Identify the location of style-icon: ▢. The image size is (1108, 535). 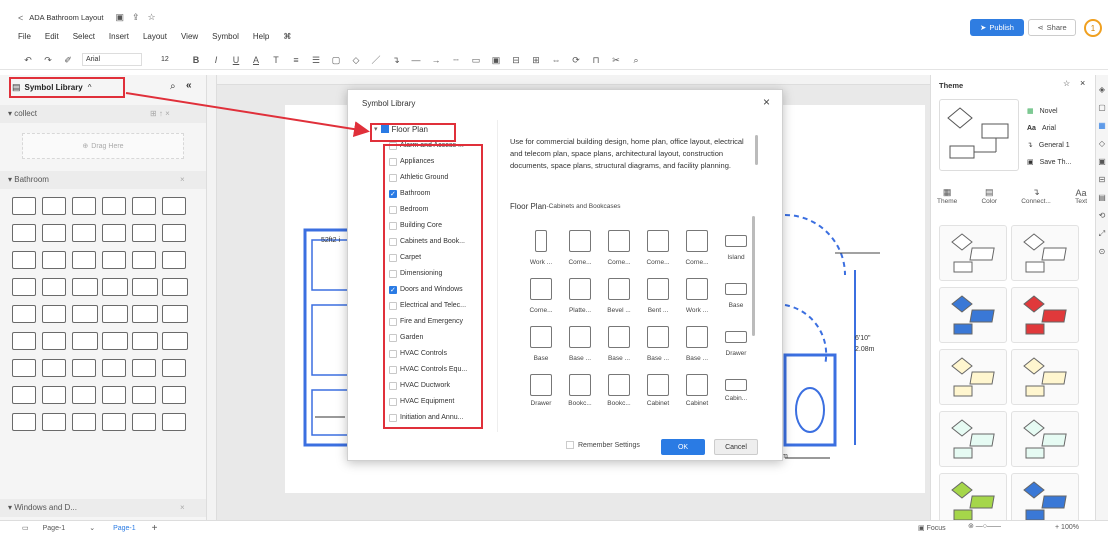
(1102, 108).